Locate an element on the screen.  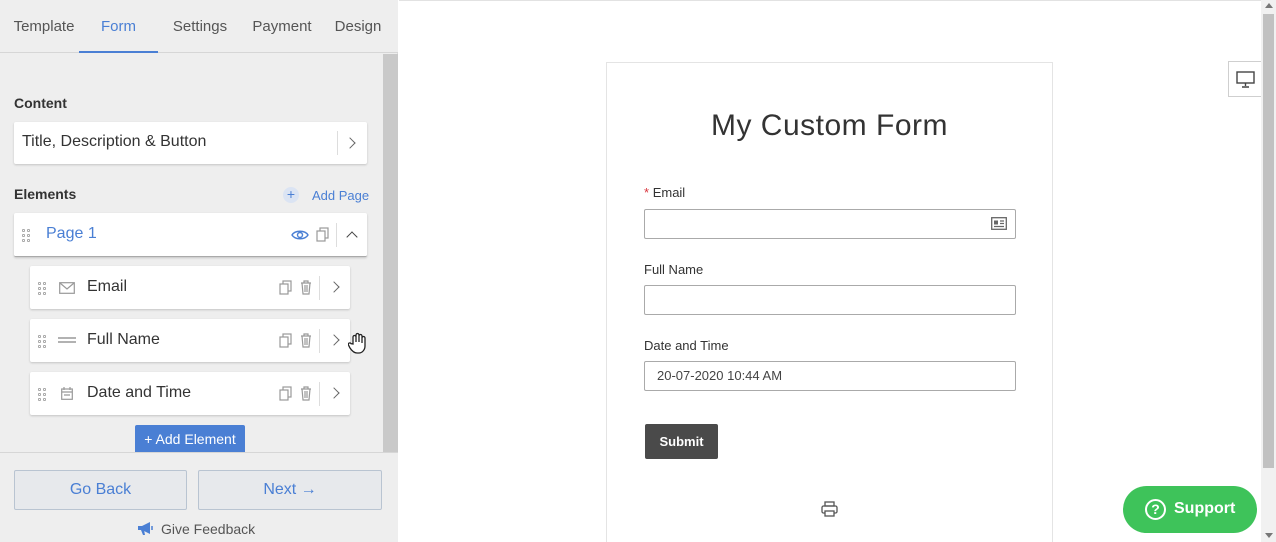
tab-design: Design is located at coordinates (358, 26).